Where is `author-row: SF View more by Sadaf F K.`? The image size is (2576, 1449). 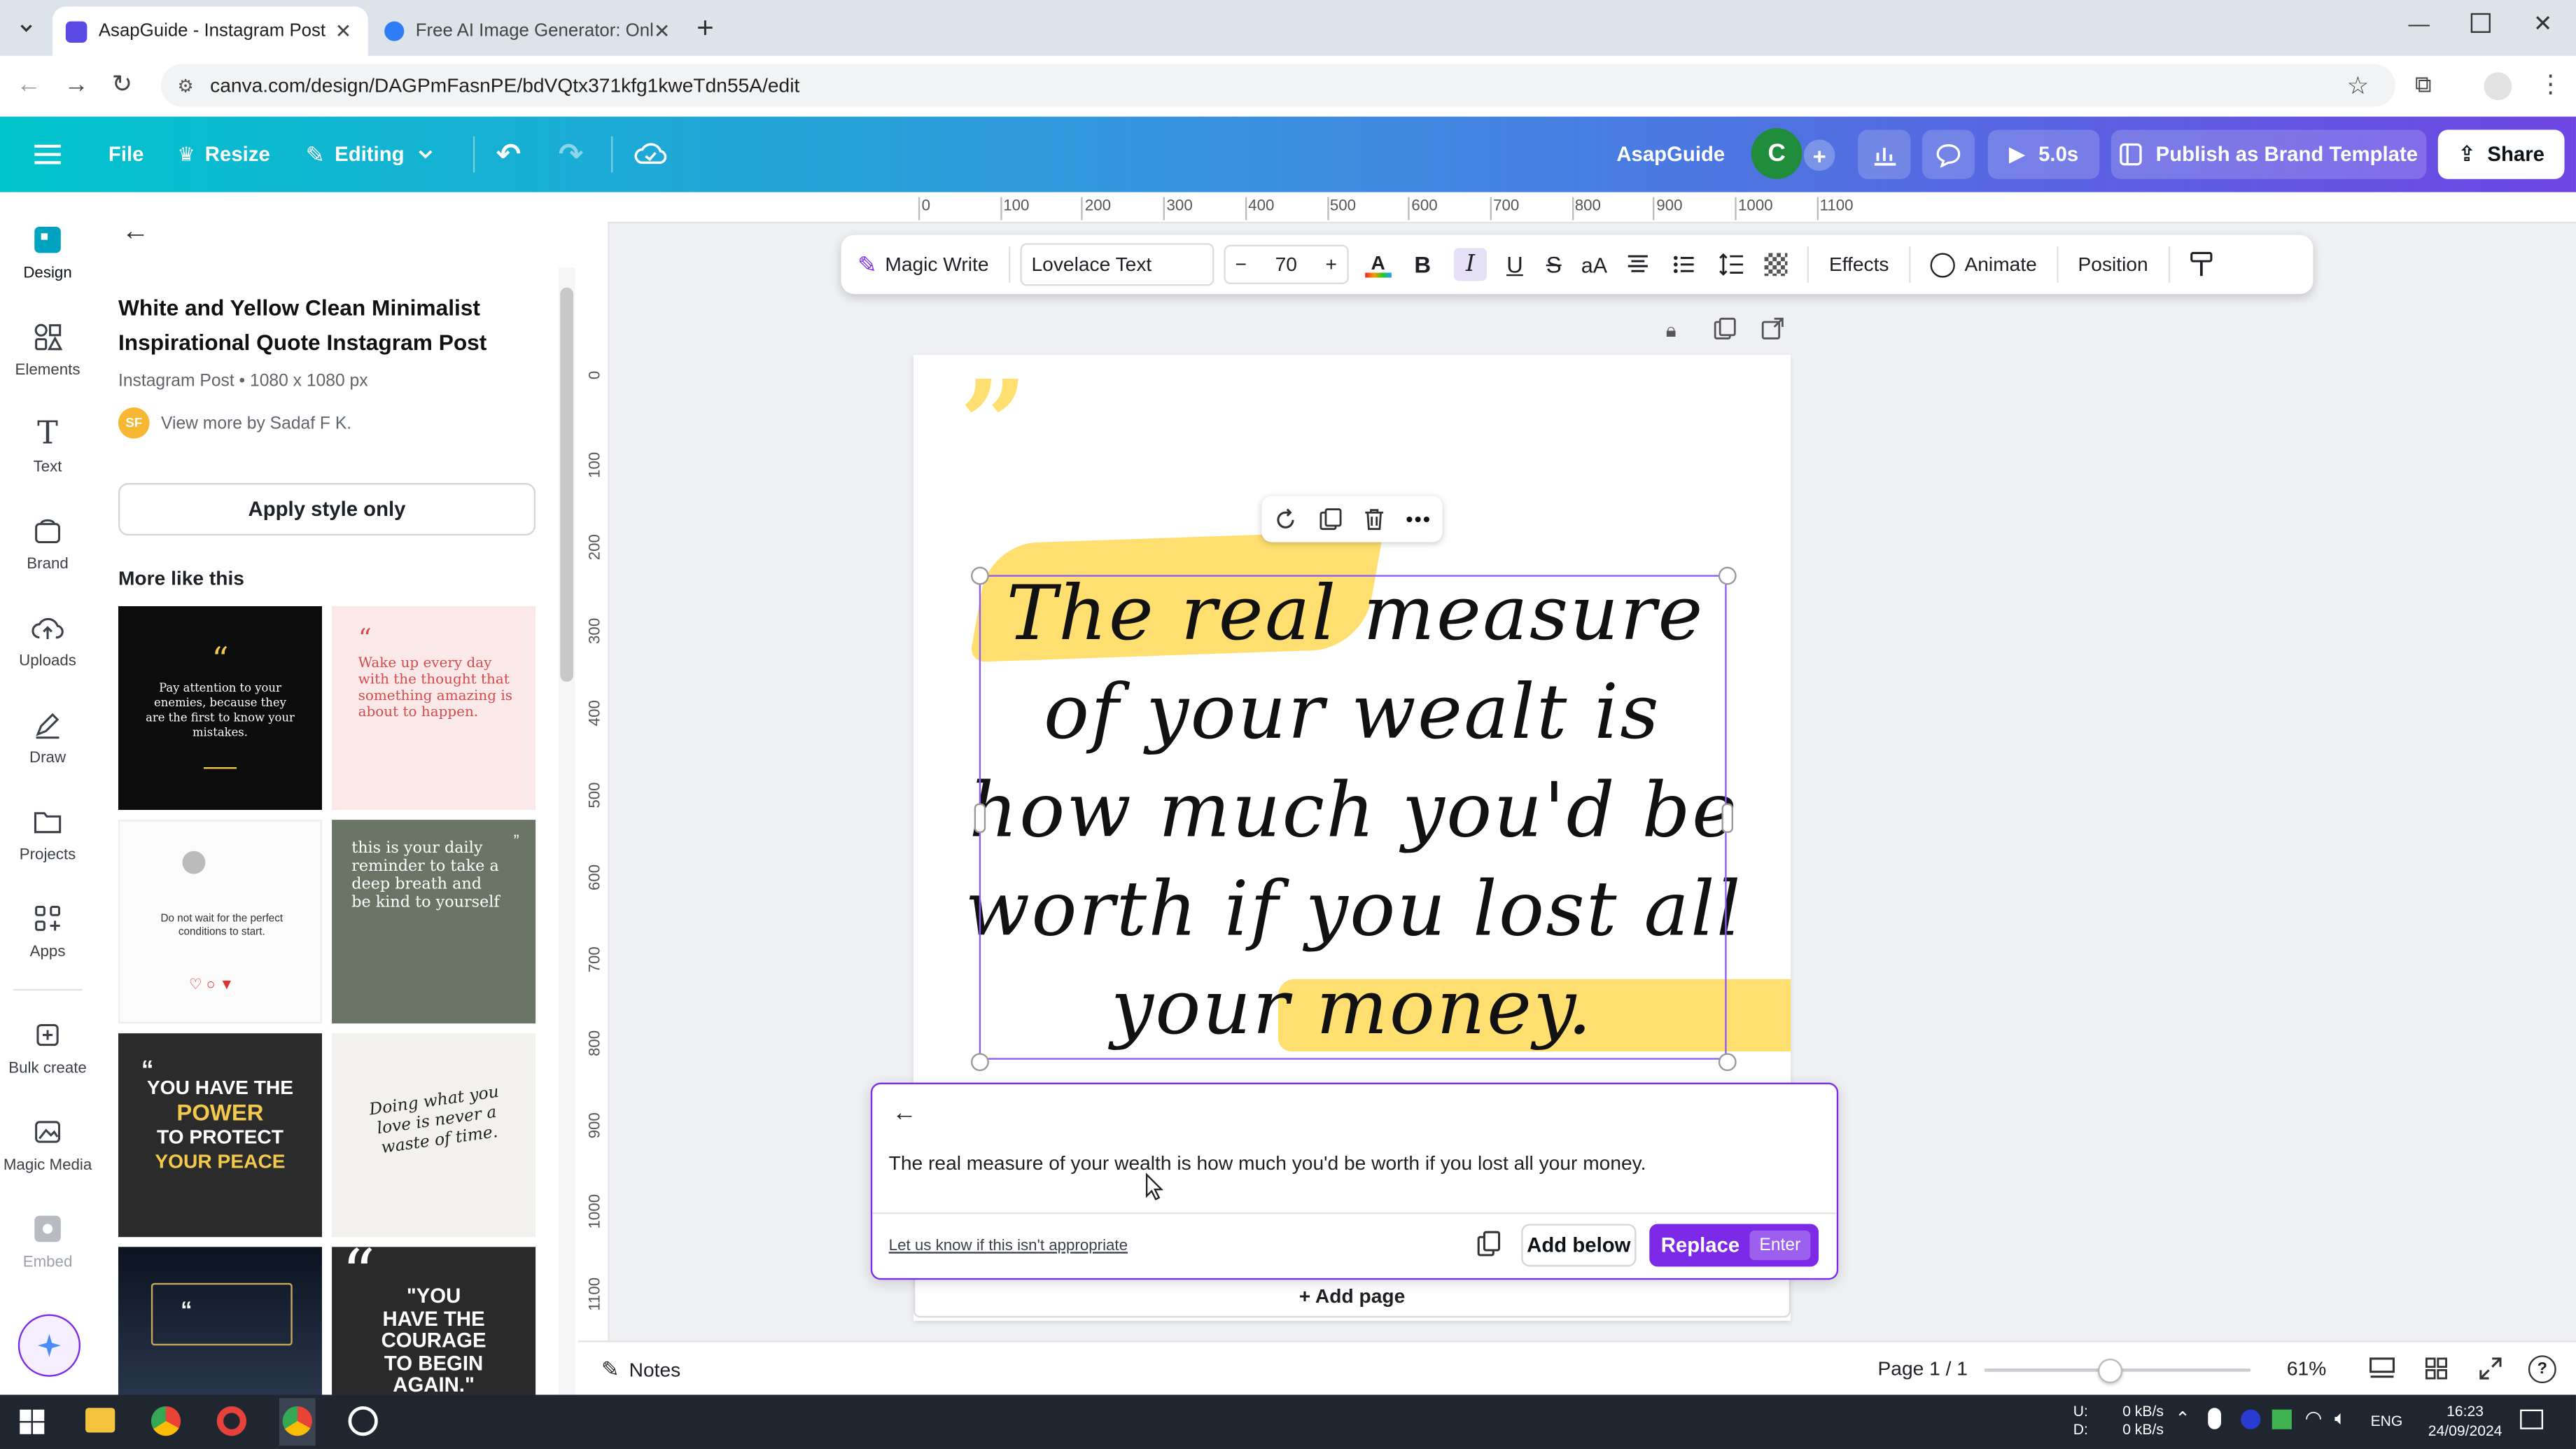 author-row: SF View more by Sadaf F K. is located at coordinates (234, 423).